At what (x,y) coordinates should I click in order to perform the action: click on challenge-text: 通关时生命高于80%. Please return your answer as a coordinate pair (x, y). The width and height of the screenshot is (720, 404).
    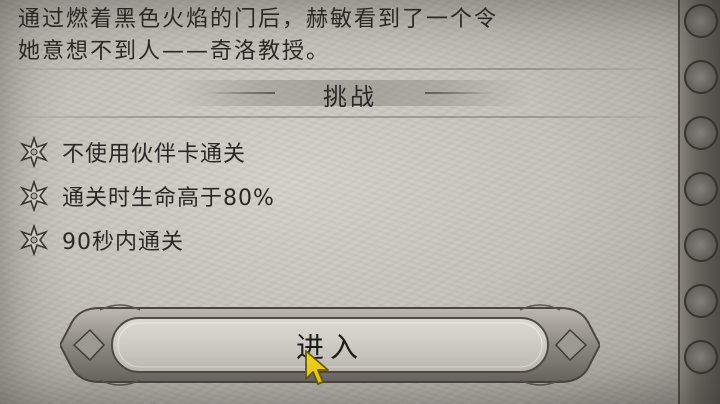
    Looking at the image, I should click on (168, 198).